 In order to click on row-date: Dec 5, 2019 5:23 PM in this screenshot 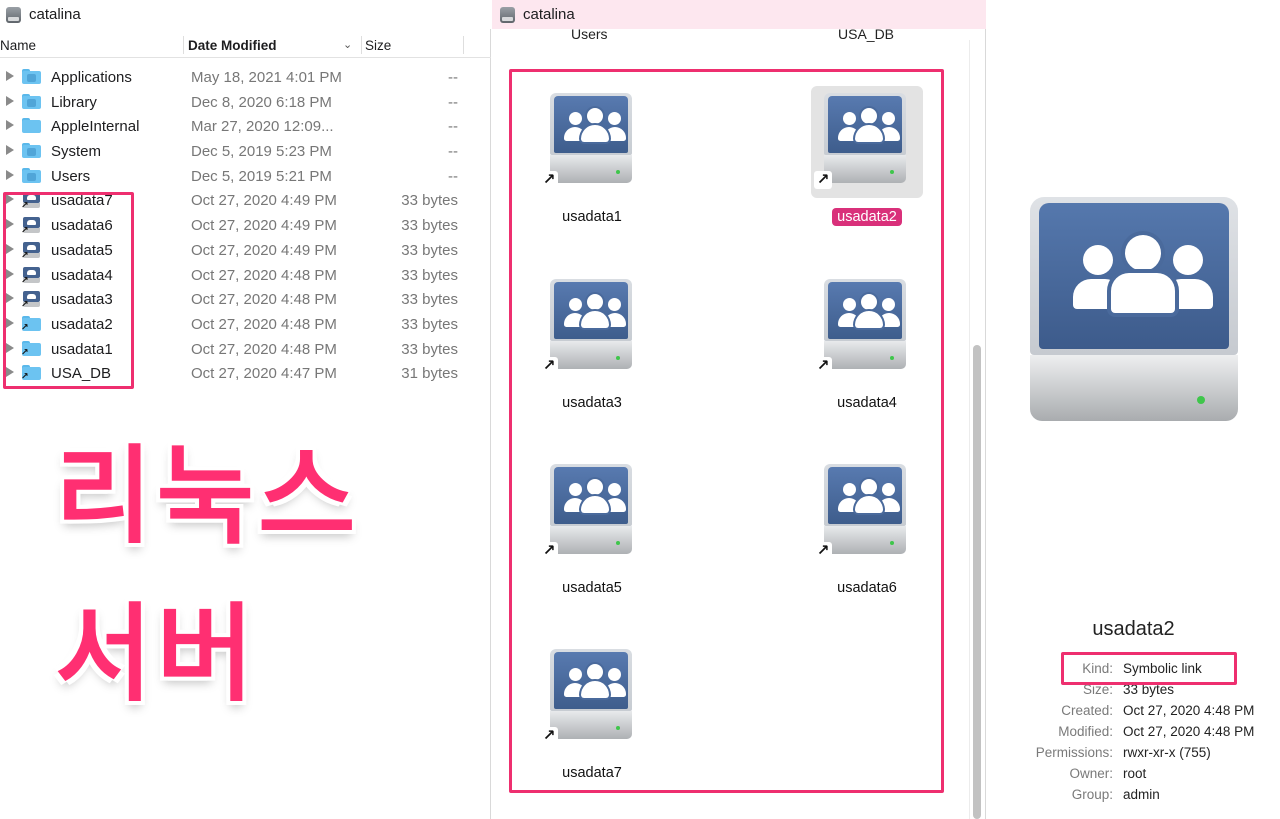, I will do `click(261, 152)`.